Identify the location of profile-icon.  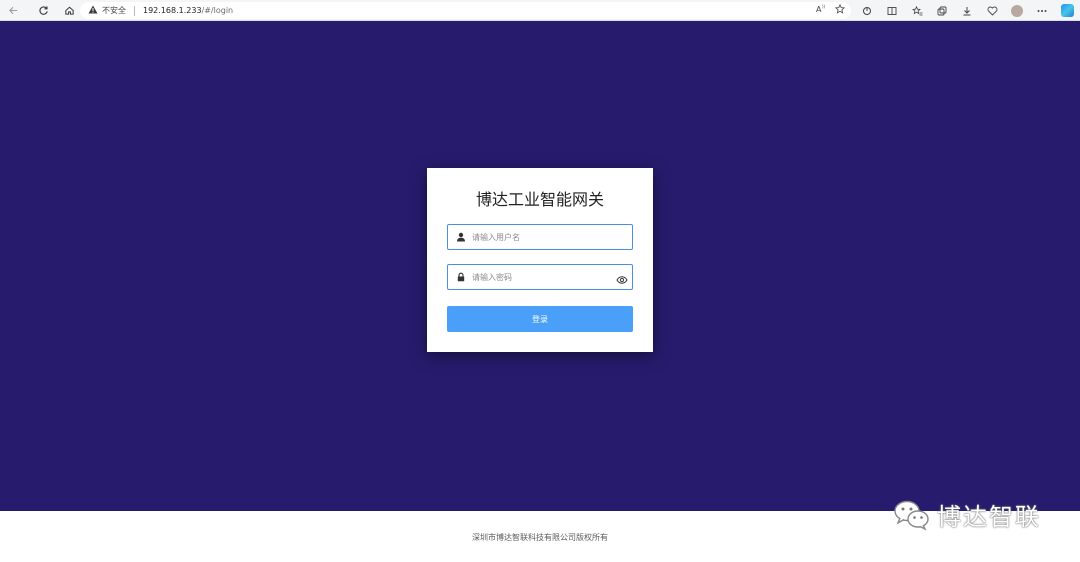
(1017, 10).